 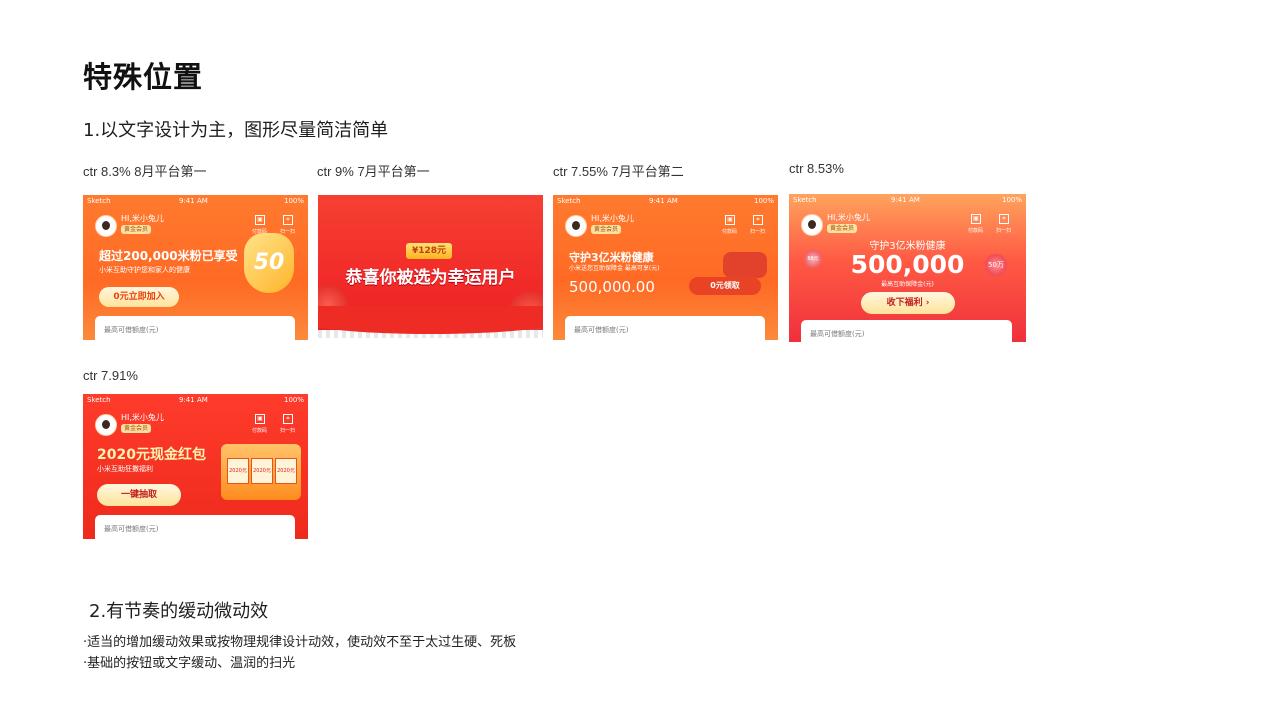 I want to click on card-headline: 2020元现金红包, so click(x=151, y=455).